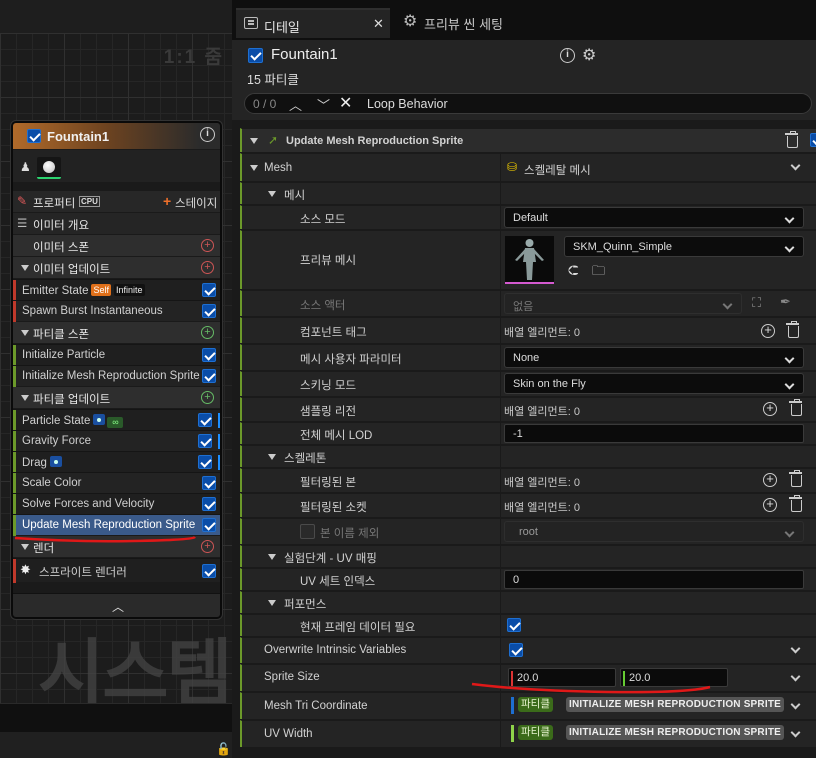  I want to click on person-icon: ♟, so click(25, 167).